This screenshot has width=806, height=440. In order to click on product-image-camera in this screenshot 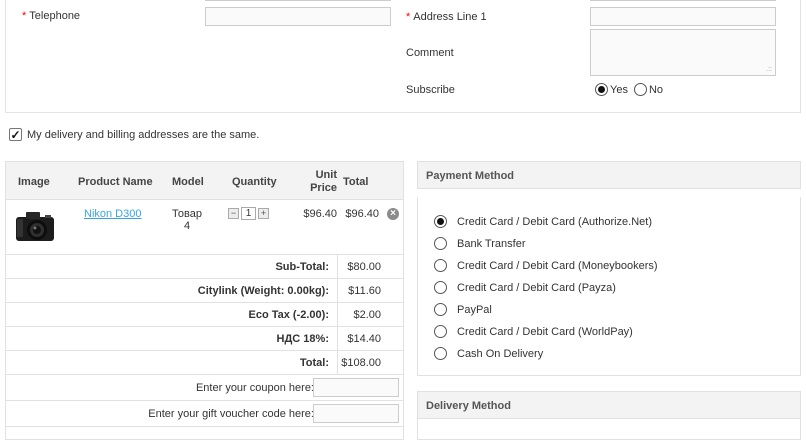, I will do `click(35, 226)`.